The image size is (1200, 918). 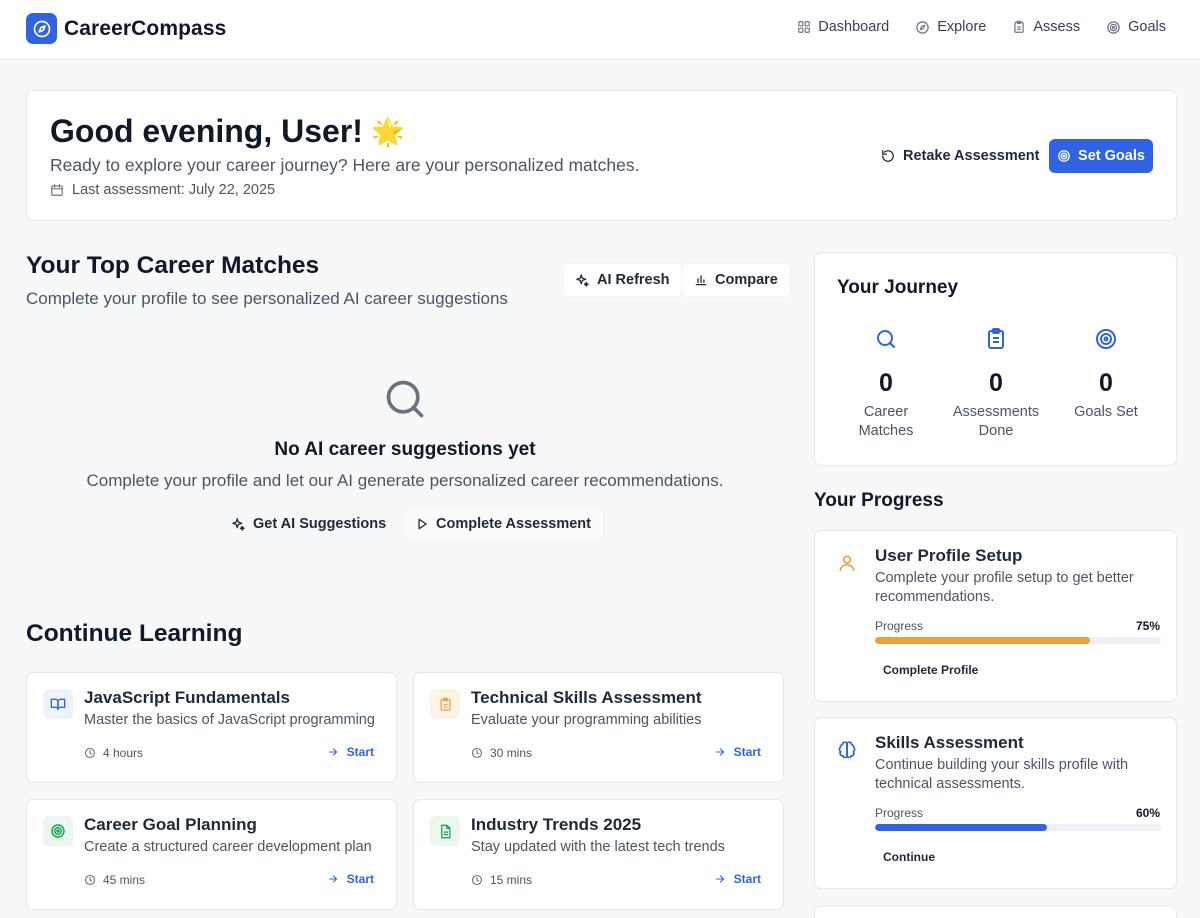 What do you see at coordinates (854, 27) in the screenshot?
I see `nav-label: Dashboard` at bounding box center [854, 27].